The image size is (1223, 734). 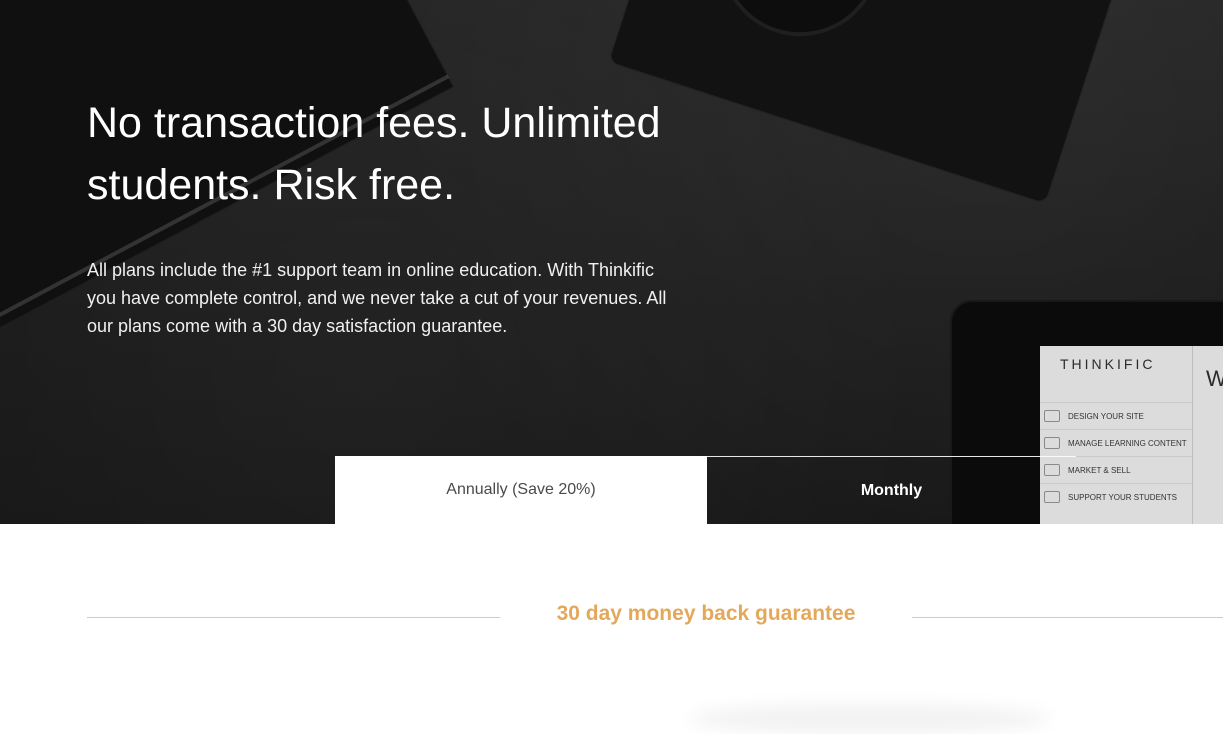 I want to click on tablet-partial-heading: W, so click(x=1214, y=378).